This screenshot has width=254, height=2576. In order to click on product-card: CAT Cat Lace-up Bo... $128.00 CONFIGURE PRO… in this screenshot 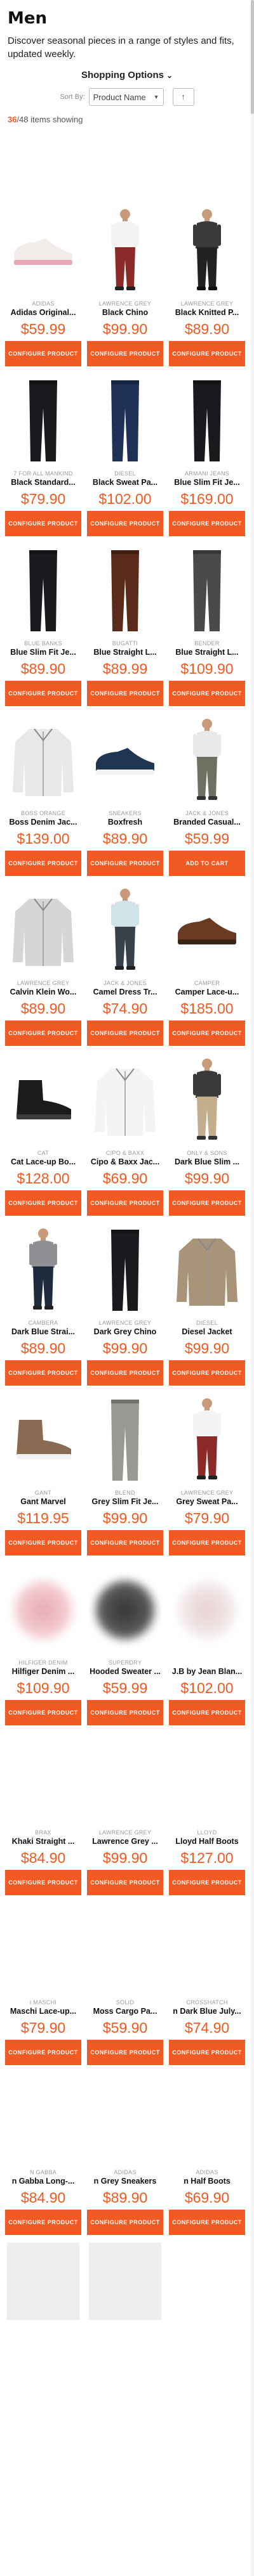, I will do `click(43, 1134)`.